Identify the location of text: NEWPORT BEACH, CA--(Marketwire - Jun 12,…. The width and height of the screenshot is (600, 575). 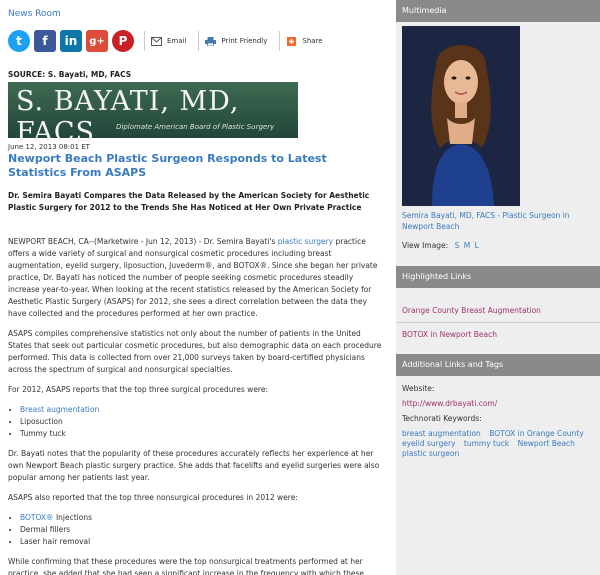
(143, 241).